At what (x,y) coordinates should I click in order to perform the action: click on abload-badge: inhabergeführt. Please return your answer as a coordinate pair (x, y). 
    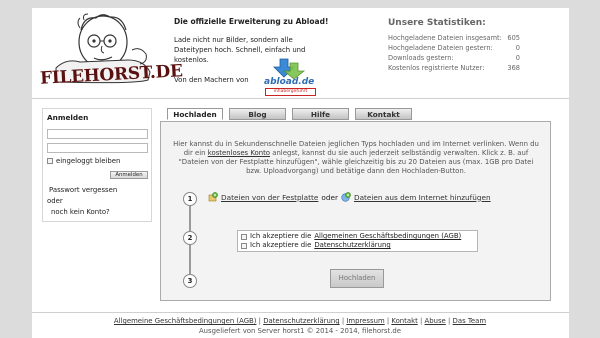
    Looking at the image, I should click on (290, 92).